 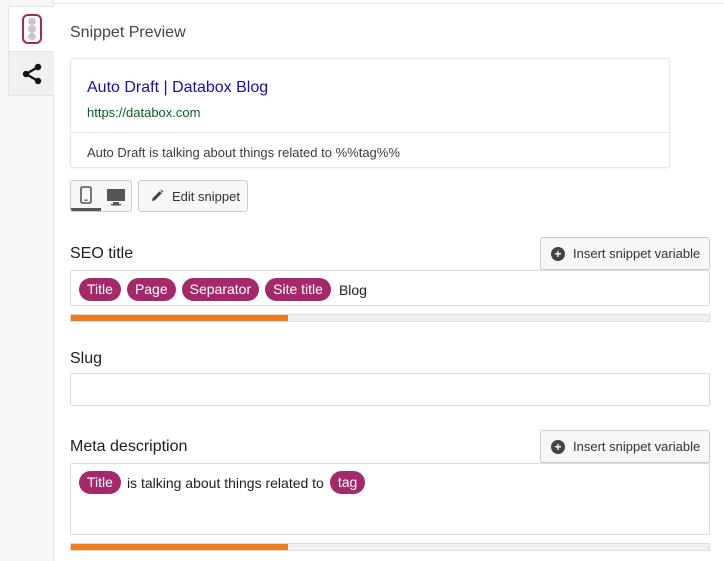 I want to click on edit-snippet-button: Edit snippet, so click(x=193, y=196).